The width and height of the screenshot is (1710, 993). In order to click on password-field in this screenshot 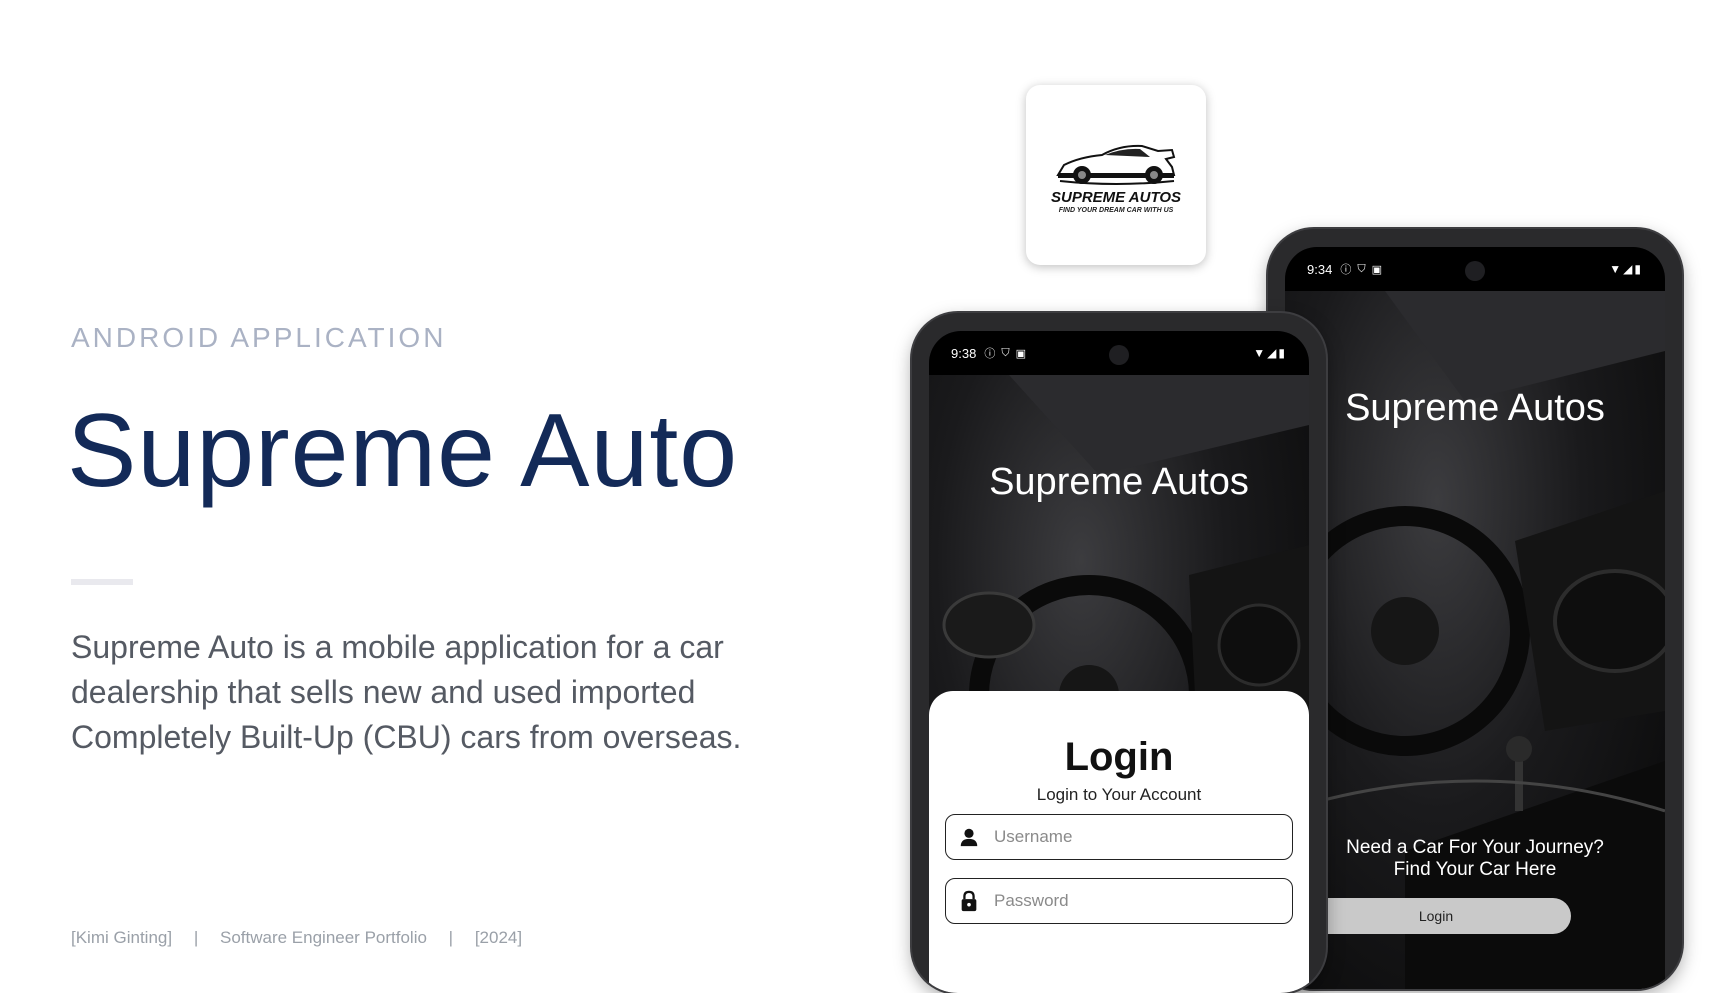, I will do `click(1119, 901)`.